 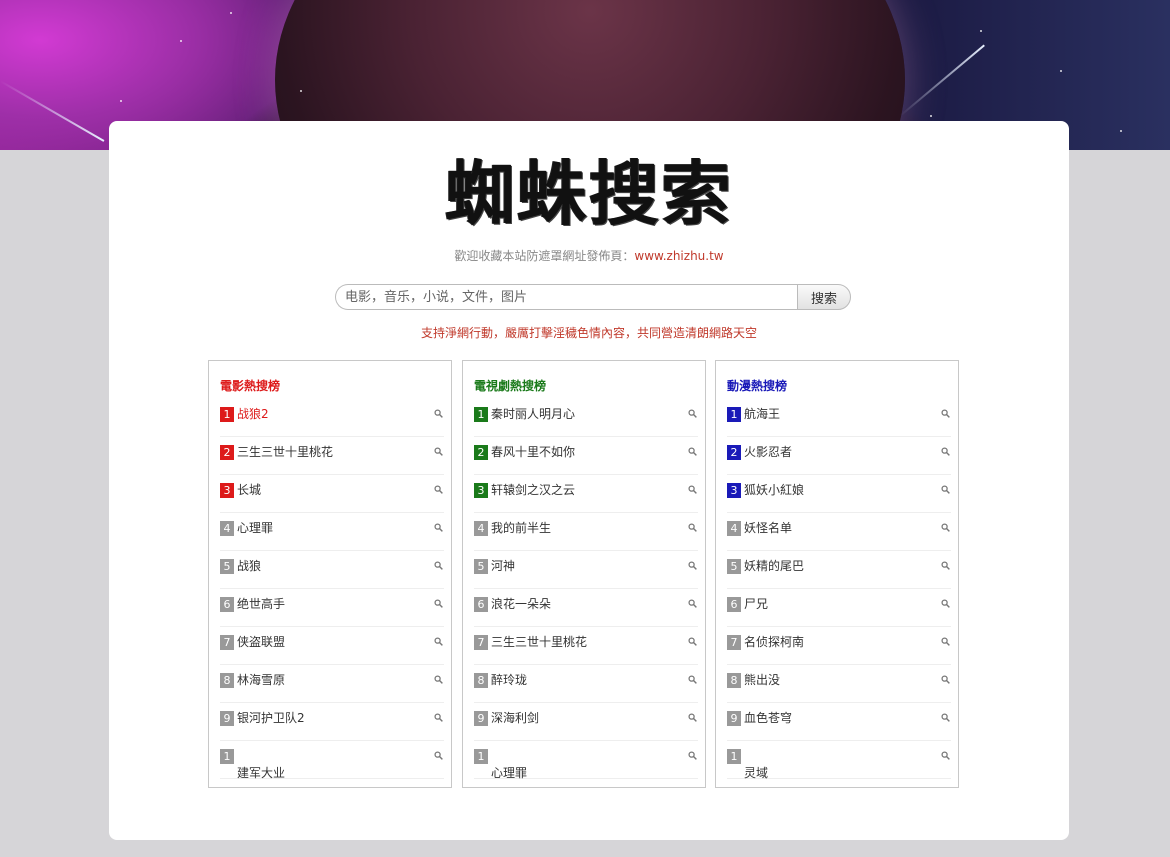 I want to click on item-title-link: 我的前半生, so click(x=521, y=528).